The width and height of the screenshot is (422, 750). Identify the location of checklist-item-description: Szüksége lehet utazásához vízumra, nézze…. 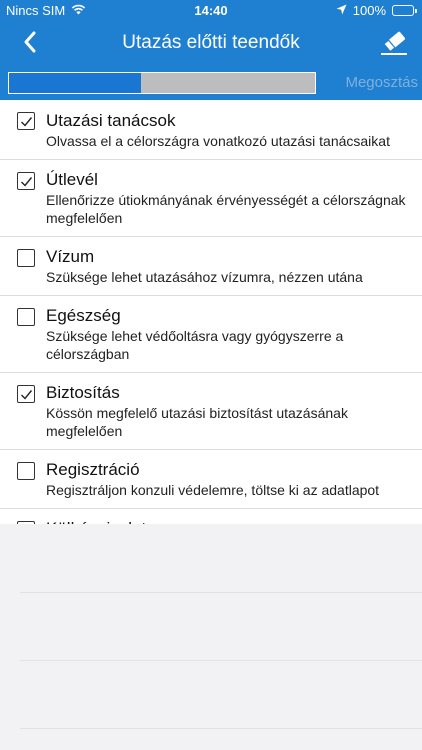
(204, 277).